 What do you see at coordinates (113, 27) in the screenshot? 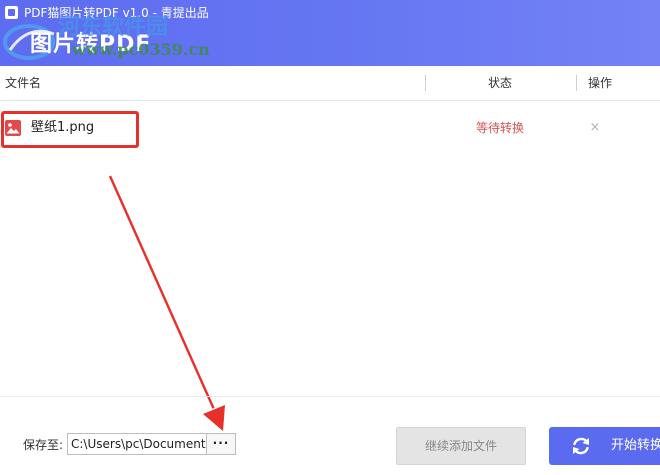
I see `watermark-site-name: 河东软件园` at bounding box center [113, 27].